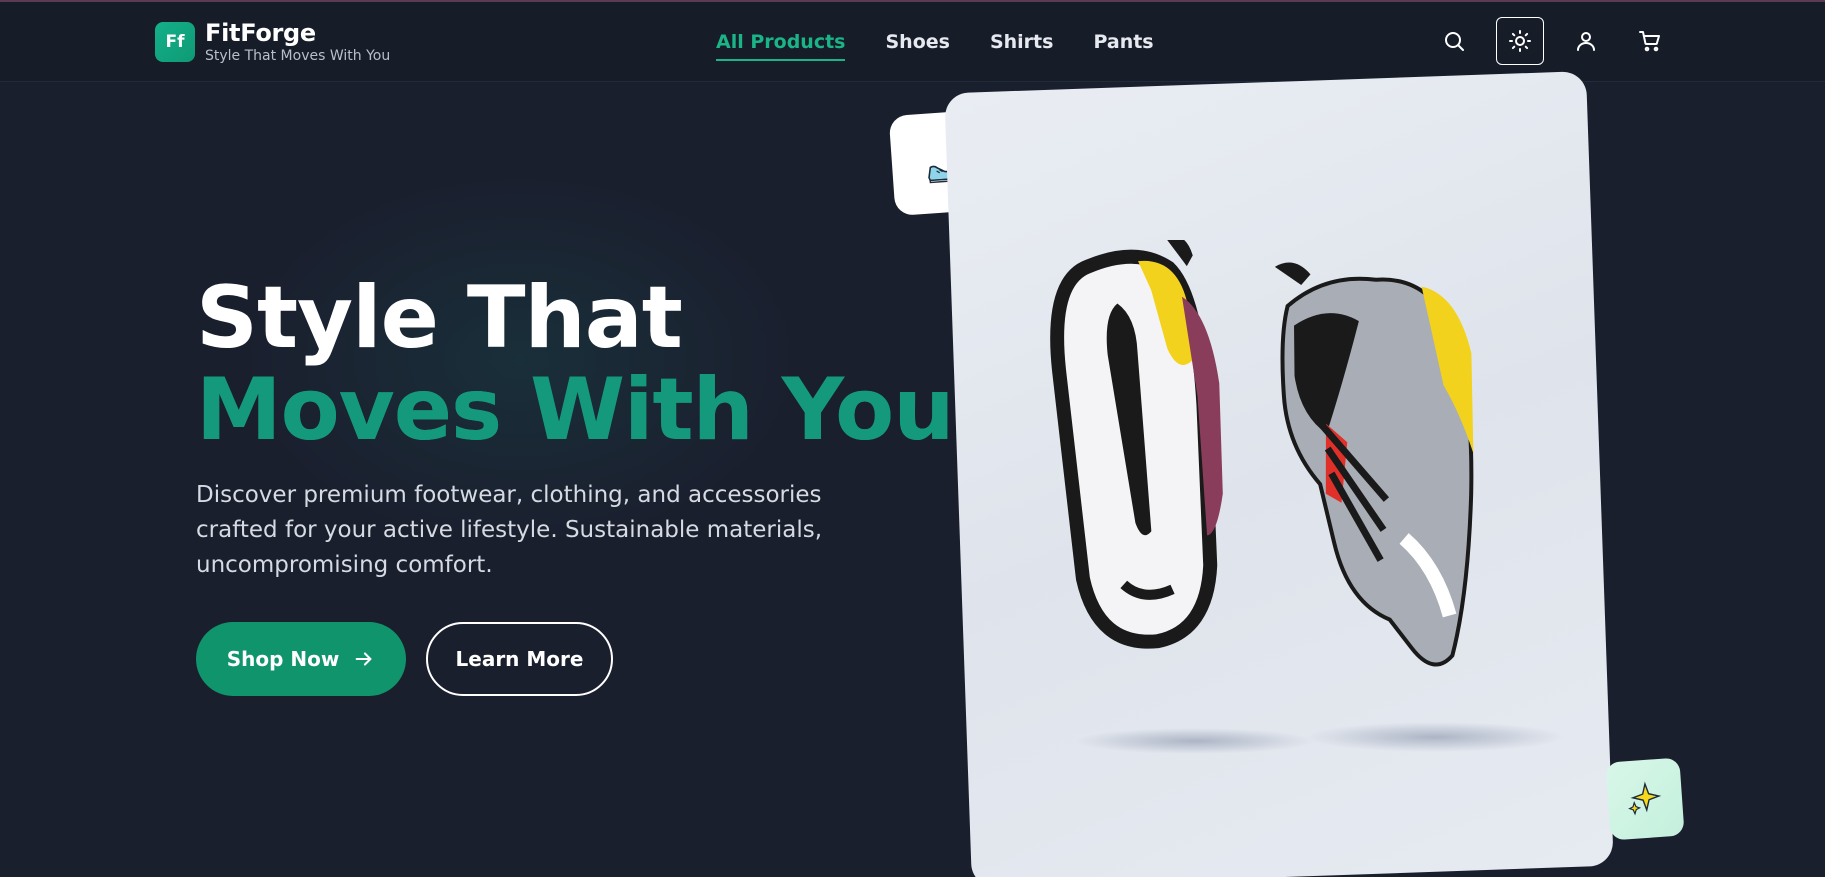  What do you see at coordinates (283, 659) in the screenshot?
I see `shop-now-label: Shop Now` at bounding box center [283, 659].